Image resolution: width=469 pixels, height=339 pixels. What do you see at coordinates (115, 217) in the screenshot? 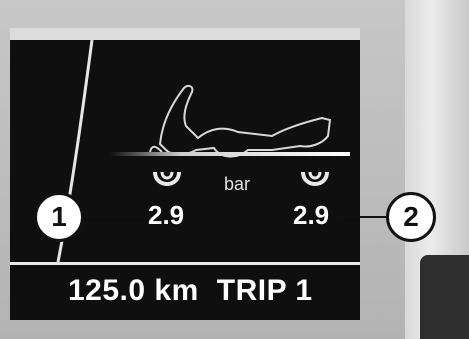
I see `callout-1-leader` at bounding box center [115, 217].